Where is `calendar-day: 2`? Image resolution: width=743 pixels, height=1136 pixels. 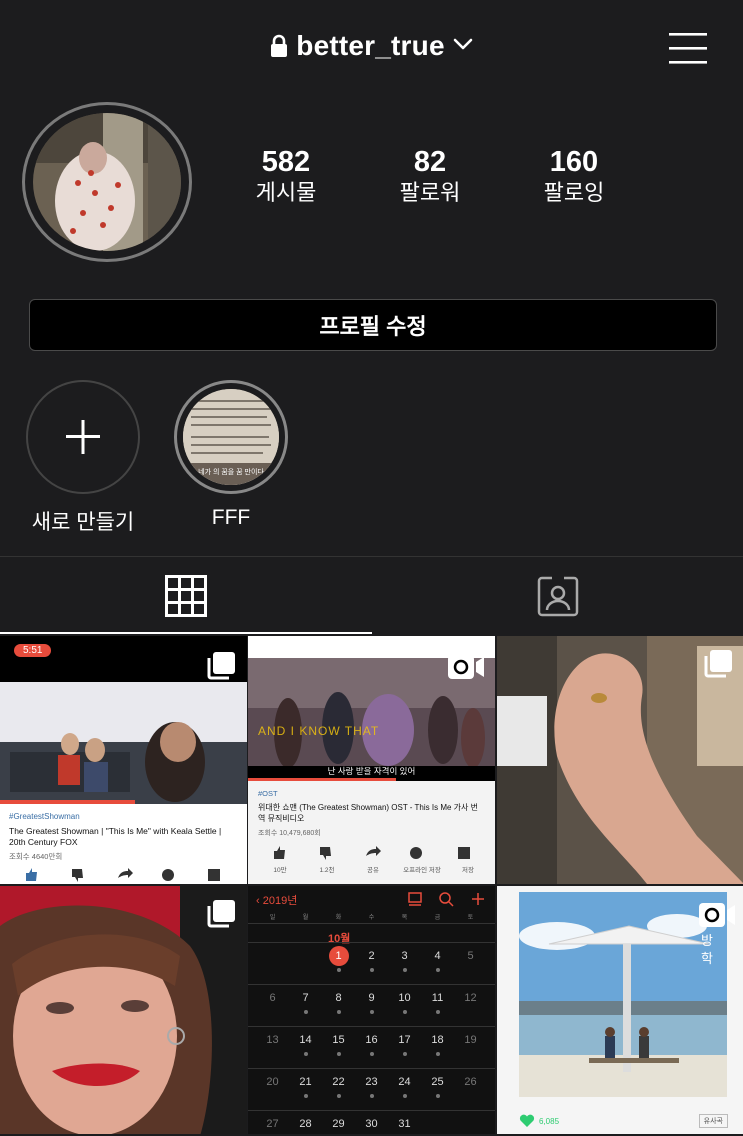 calendar-day: 2 is located at coordinates (371, 959).